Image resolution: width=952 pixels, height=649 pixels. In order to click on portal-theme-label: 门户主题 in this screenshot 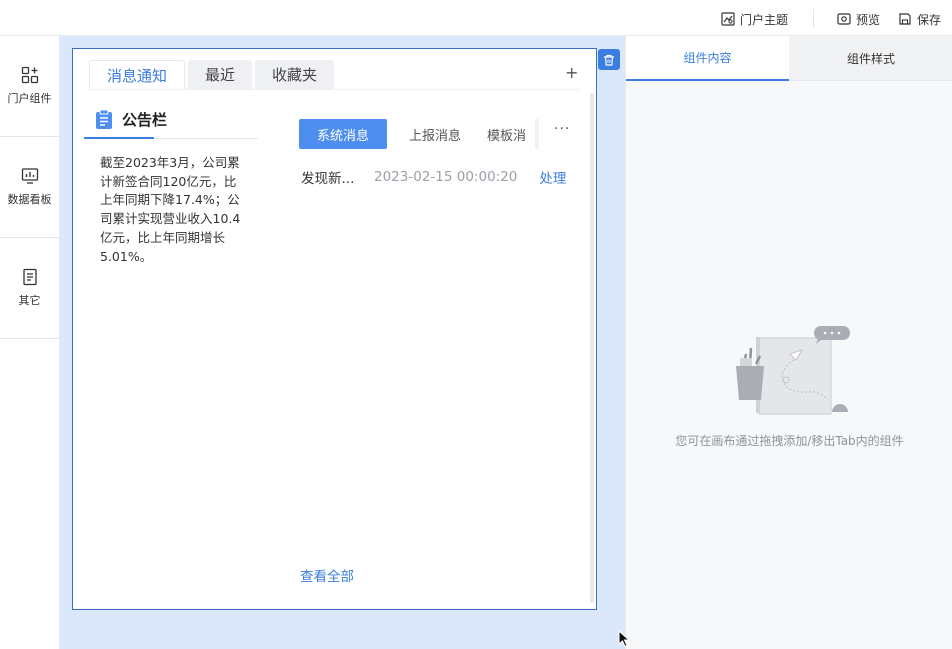, I will do `click(764, 19)`.